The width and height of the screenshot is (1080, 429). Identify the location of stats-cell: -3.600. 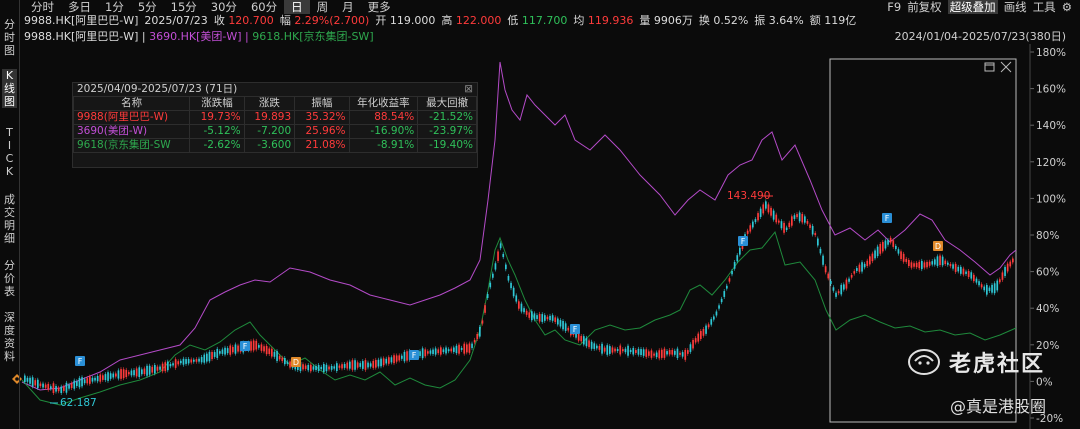
(269, 145).